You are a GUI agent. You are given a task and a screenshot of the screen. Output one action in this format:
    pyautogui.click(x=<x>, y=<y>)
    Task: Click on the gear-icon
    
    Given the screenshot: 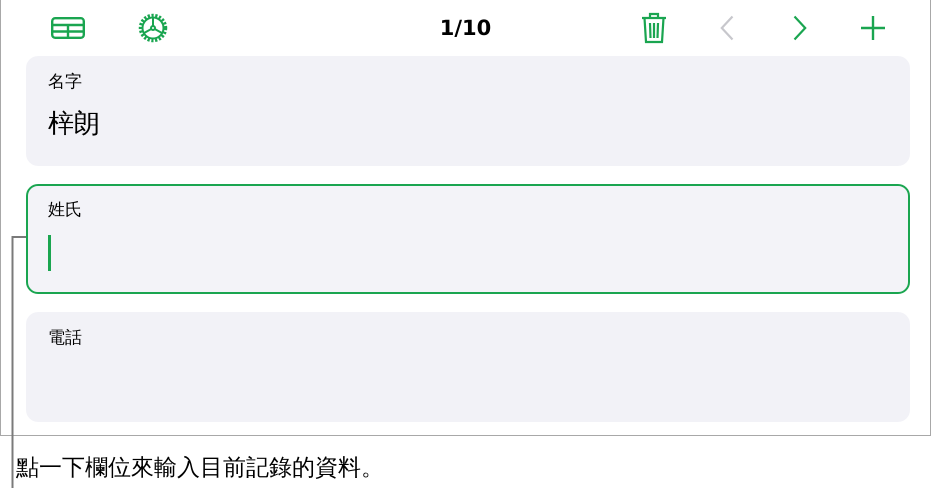 What is the action you would take?
    pyautogui.click(x=153, y=28)
    